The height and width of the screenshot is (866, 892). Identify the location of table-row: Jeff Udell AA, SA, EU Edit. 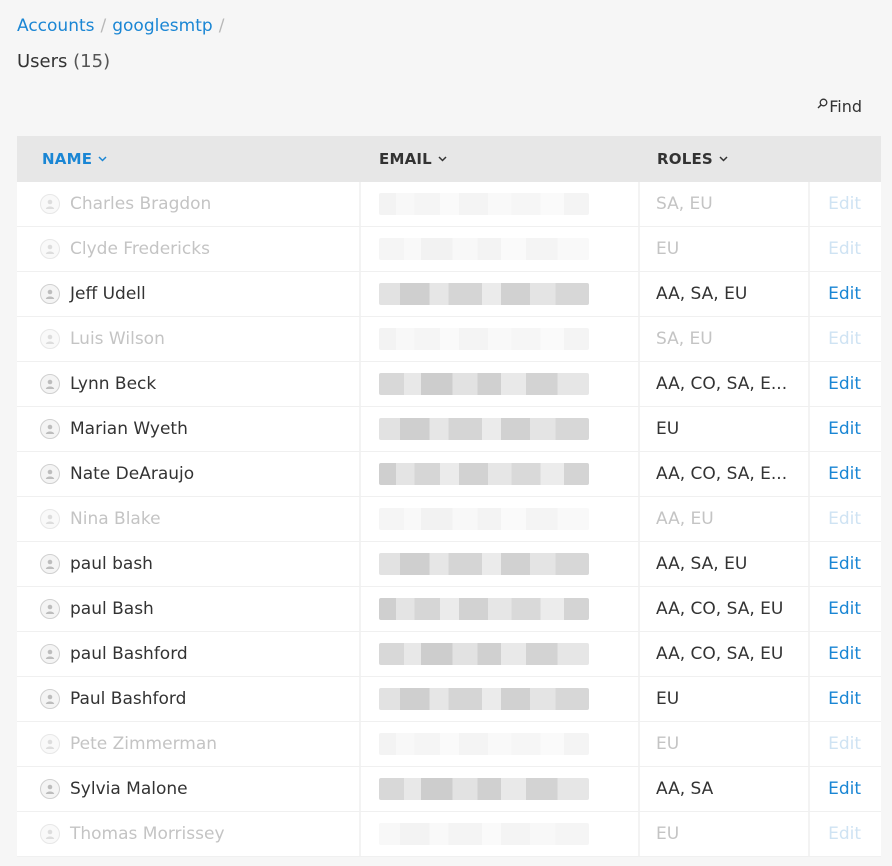
(449, 294).